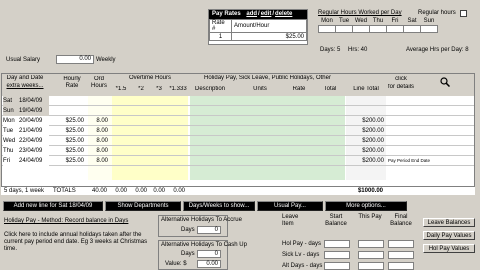  I want to click on show-departments-button: Show Departments, so click(143, 206).